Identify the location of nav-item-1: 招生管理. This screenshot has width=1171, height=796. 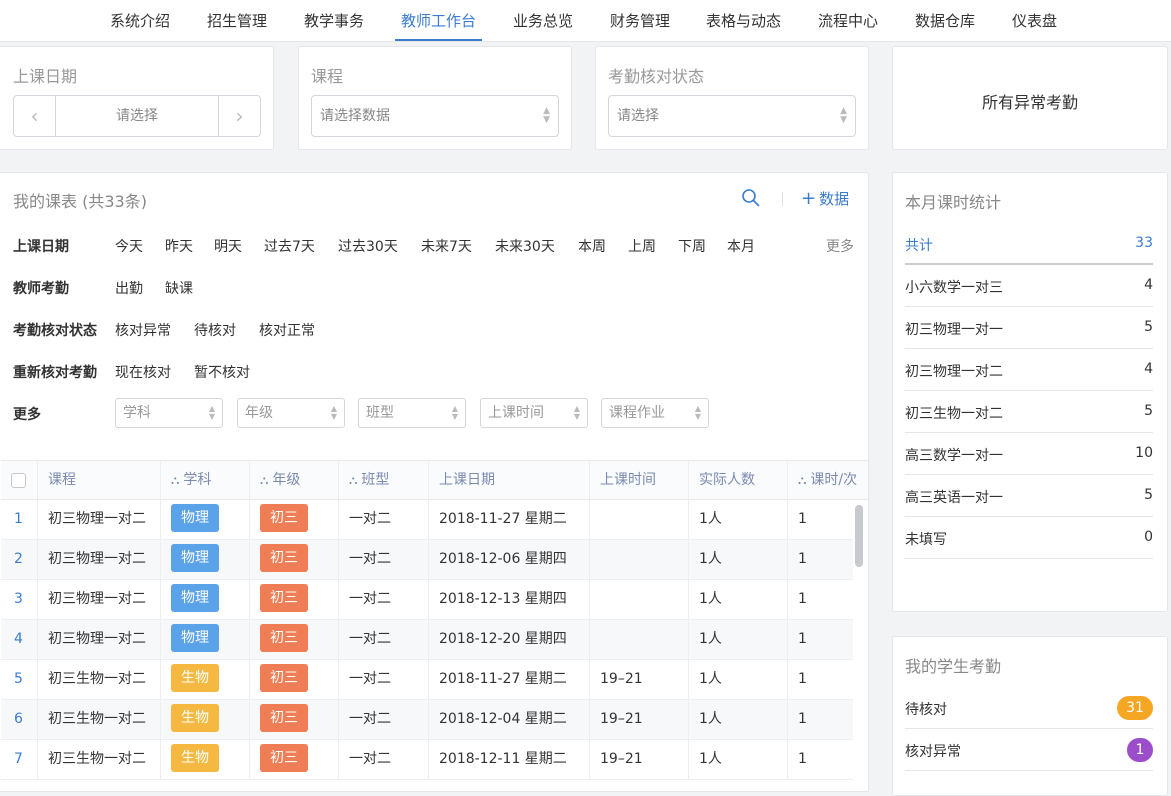
(237, 21).